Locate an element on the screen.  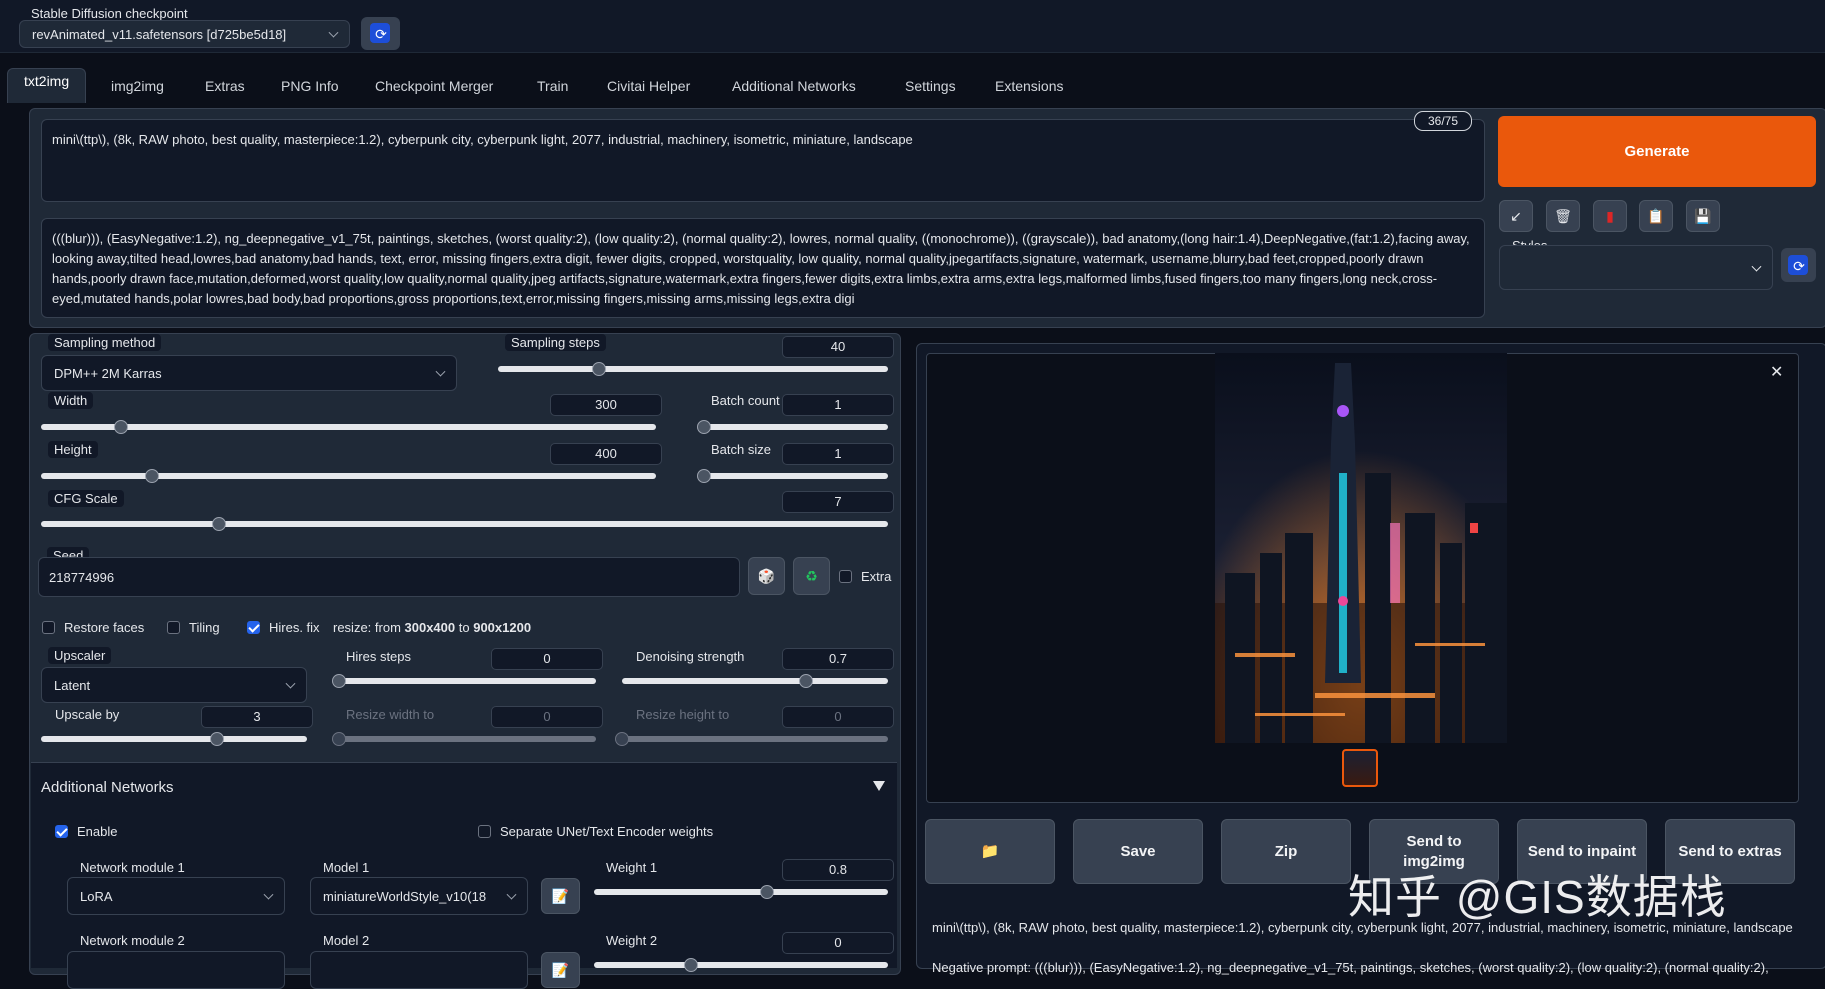
weight-2-input: 0 is located at coordinates (838, 943).